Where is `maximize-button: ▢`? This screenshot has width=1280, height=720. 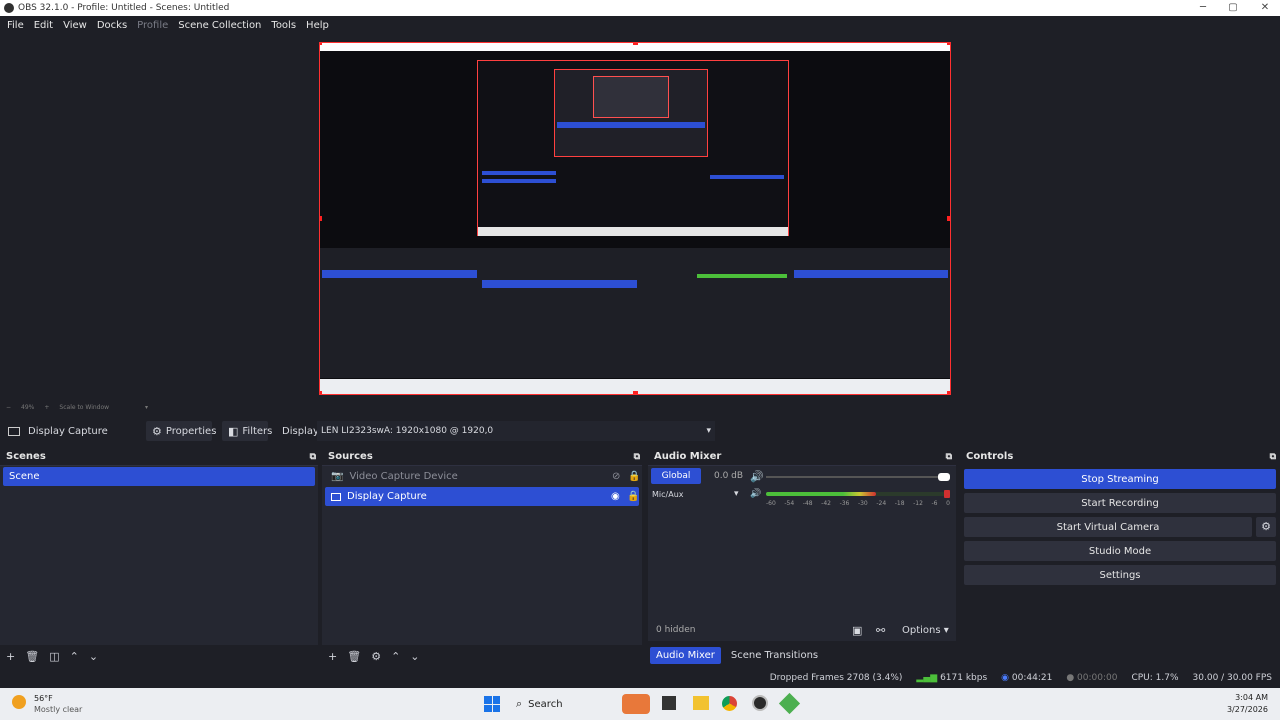
maximize-button: ▢ is located at coordinates (1233, 8).